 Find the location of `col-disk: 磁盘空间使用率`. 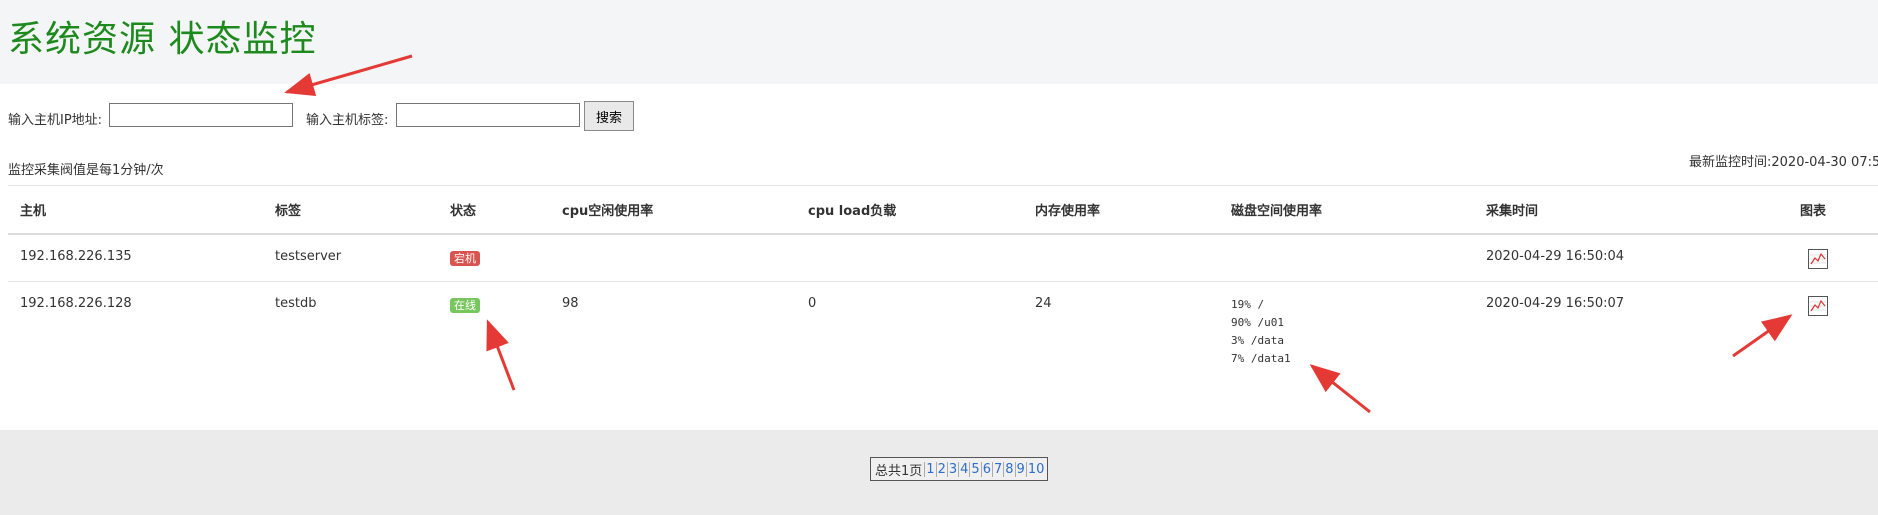

col-disk: 磁盘空间使用率 is located at coordinates (1346, 210).